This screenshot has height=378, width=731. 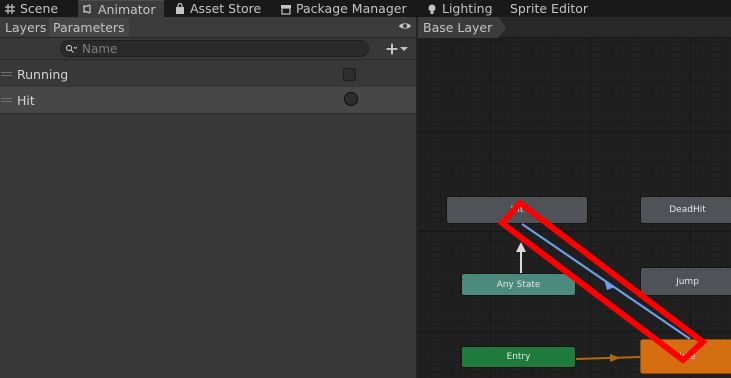 I want to click on left-panel-toolbar: Layers Parameters, so click(x=208, y=27).